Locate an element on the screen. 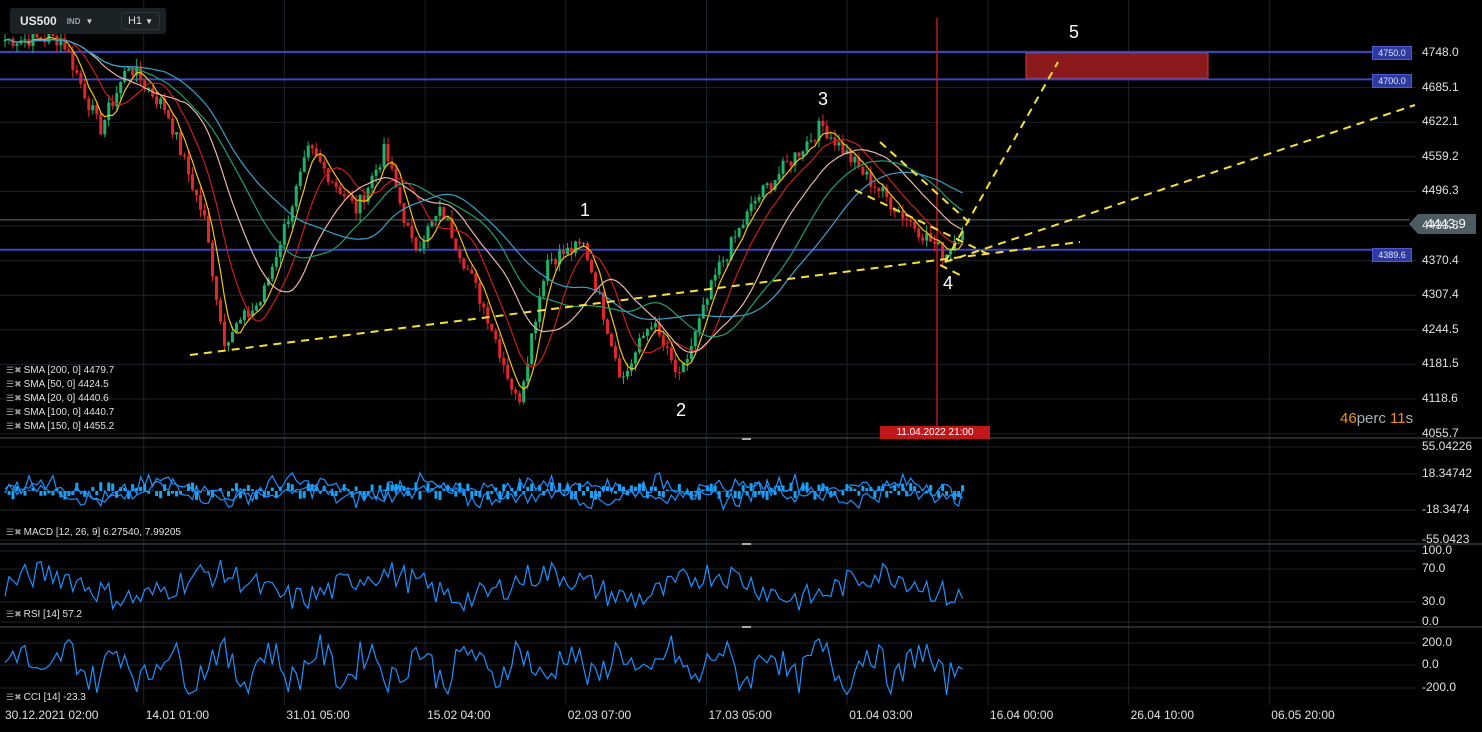 The image size is (1482, 732). price-tick-label: 4370.4 is located at coordinates (1440, 259).